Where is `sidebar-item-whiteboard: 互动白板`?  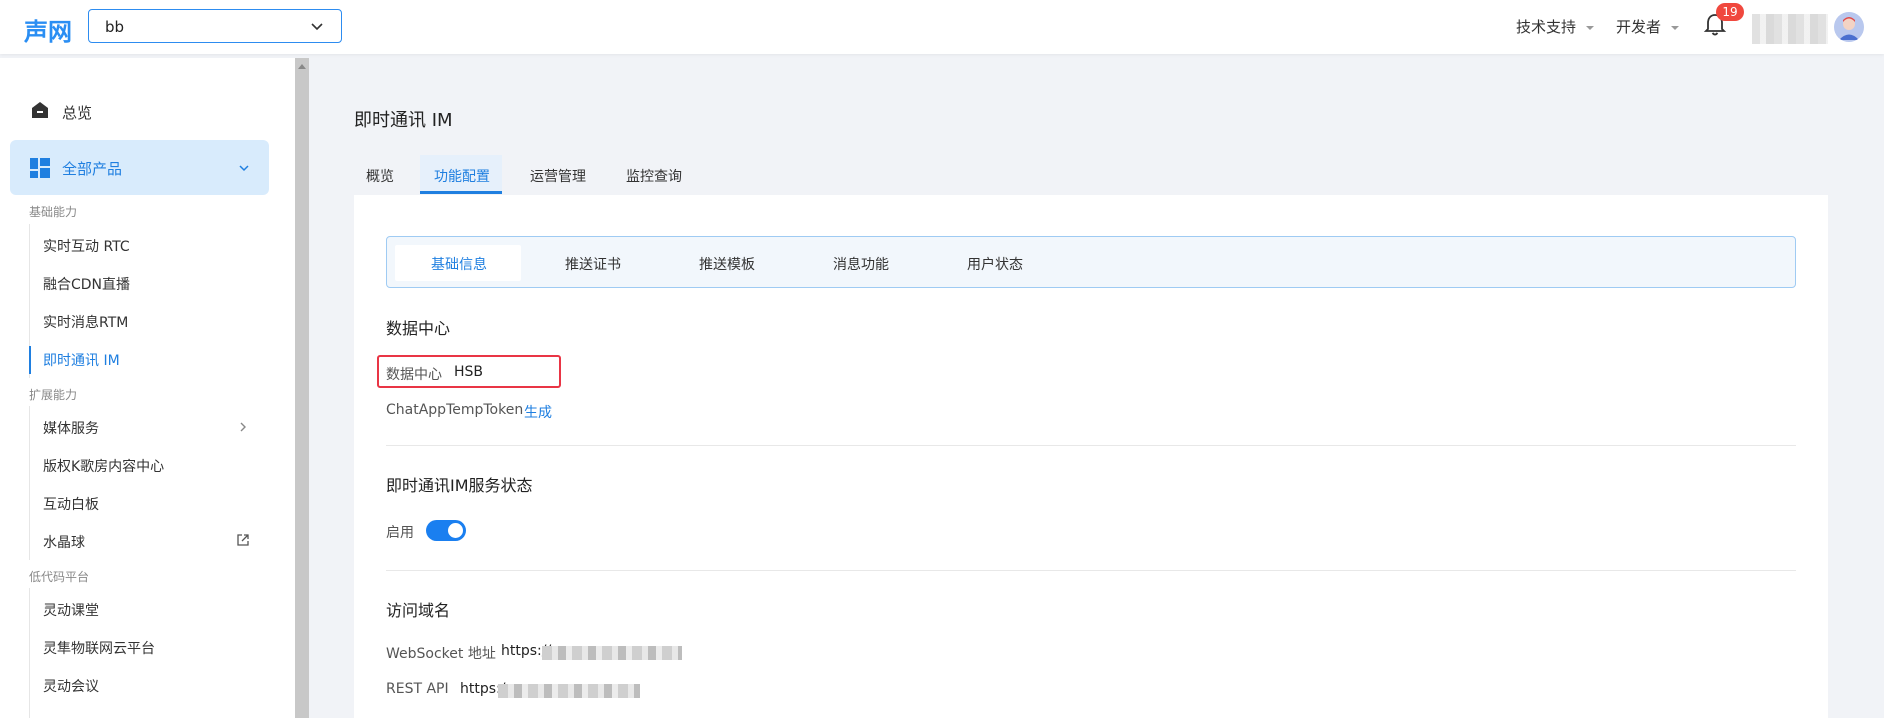
sidebar-item-whiteboard: 互动白板 is located at coordinates (71, 504).